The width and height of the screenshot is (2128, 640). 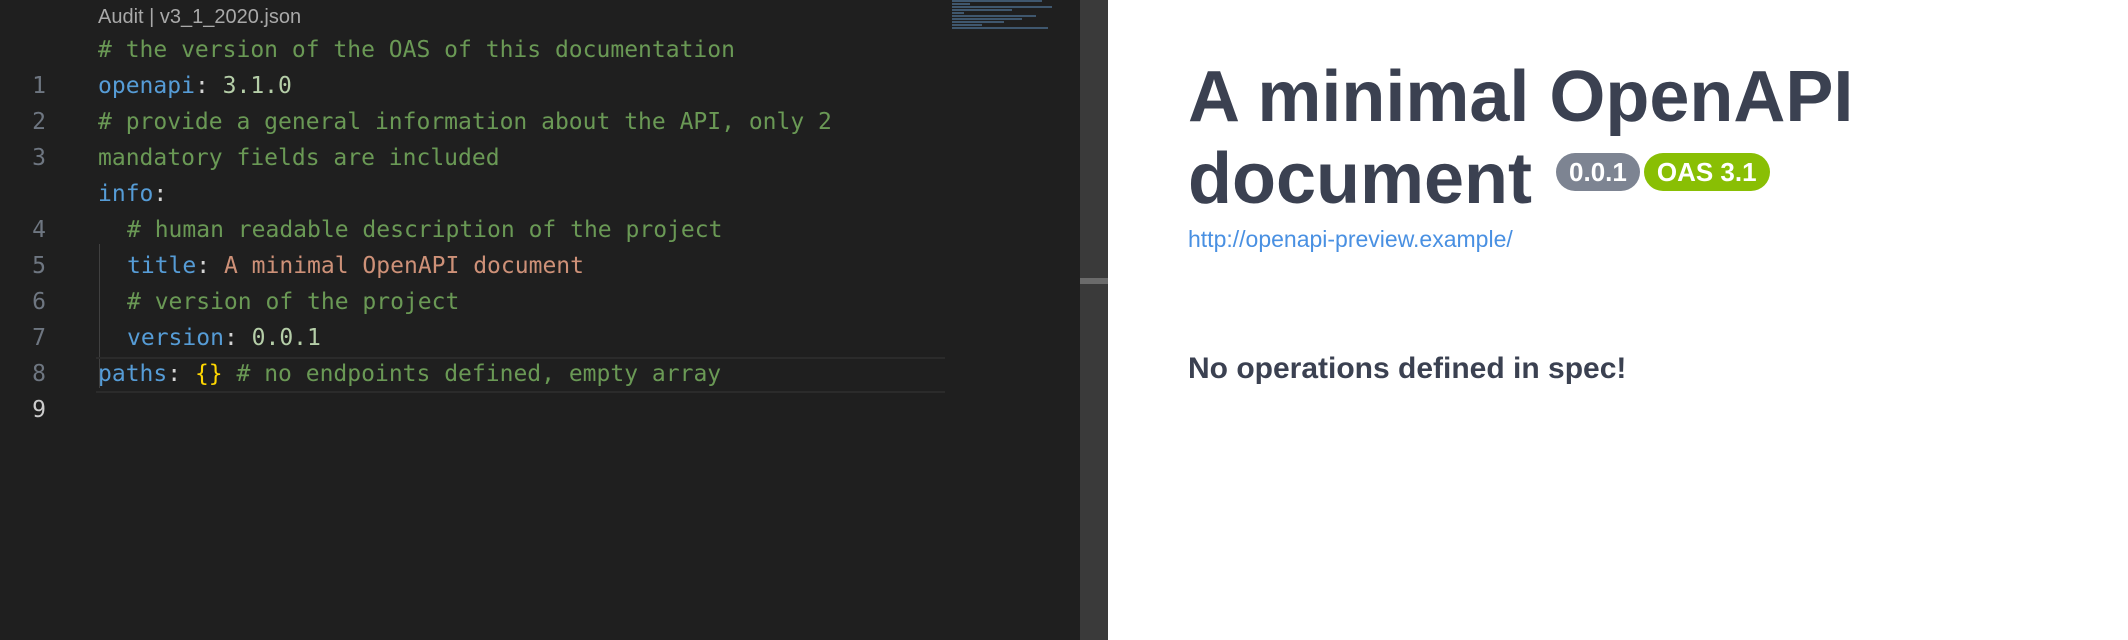 I want to click on api-title: A minimal OpenAPI document, so click(x=1521, y=138).